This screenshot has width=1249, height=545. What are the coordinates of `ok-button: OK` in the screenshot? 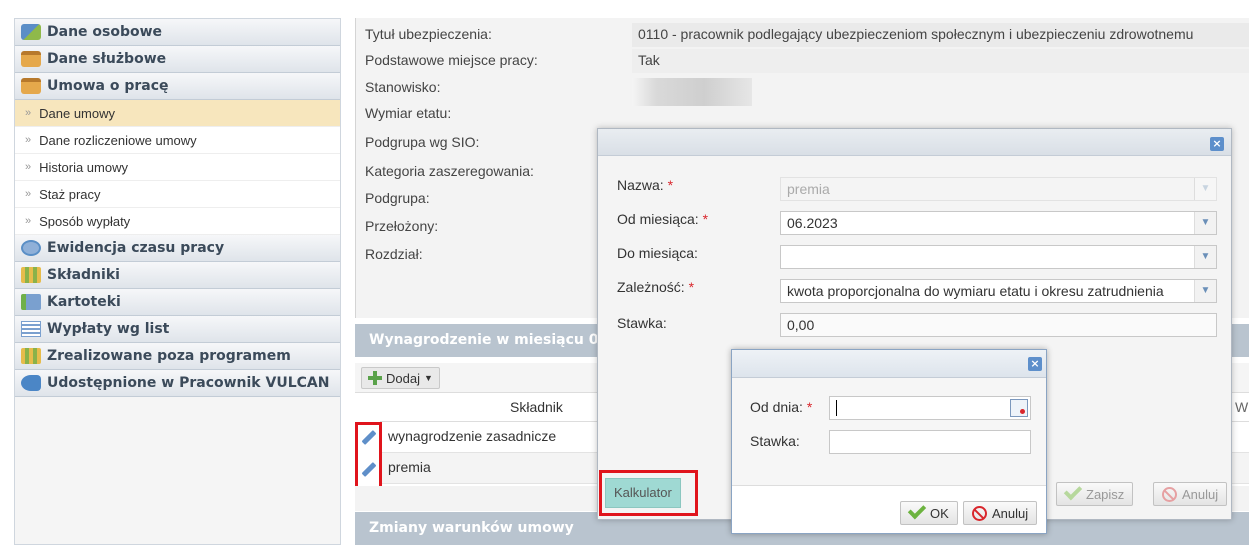 It's located at (929, 512).